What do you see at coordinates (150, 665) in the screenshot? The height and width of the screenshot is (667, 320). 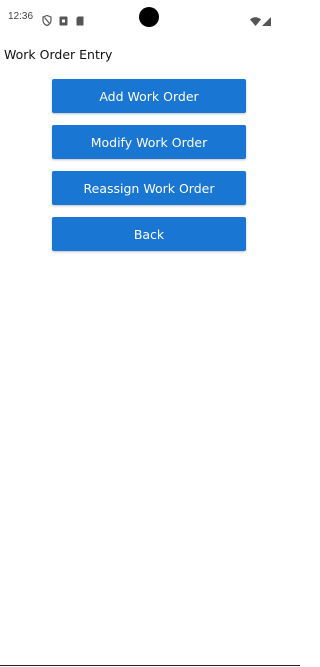 I see `bottom-divider` at bounding box center [150, 665].